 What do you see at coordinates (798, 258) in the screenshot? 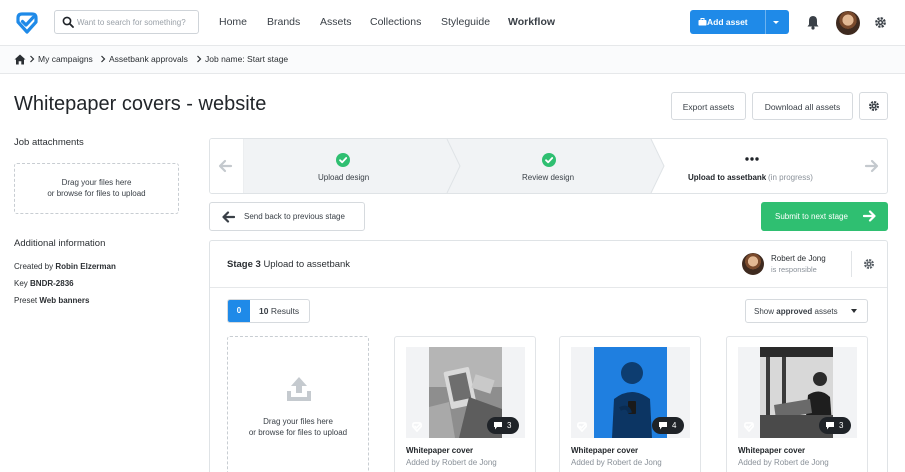
I see `responsible-name: Robert de Jong` at bounding box center [798, 258].